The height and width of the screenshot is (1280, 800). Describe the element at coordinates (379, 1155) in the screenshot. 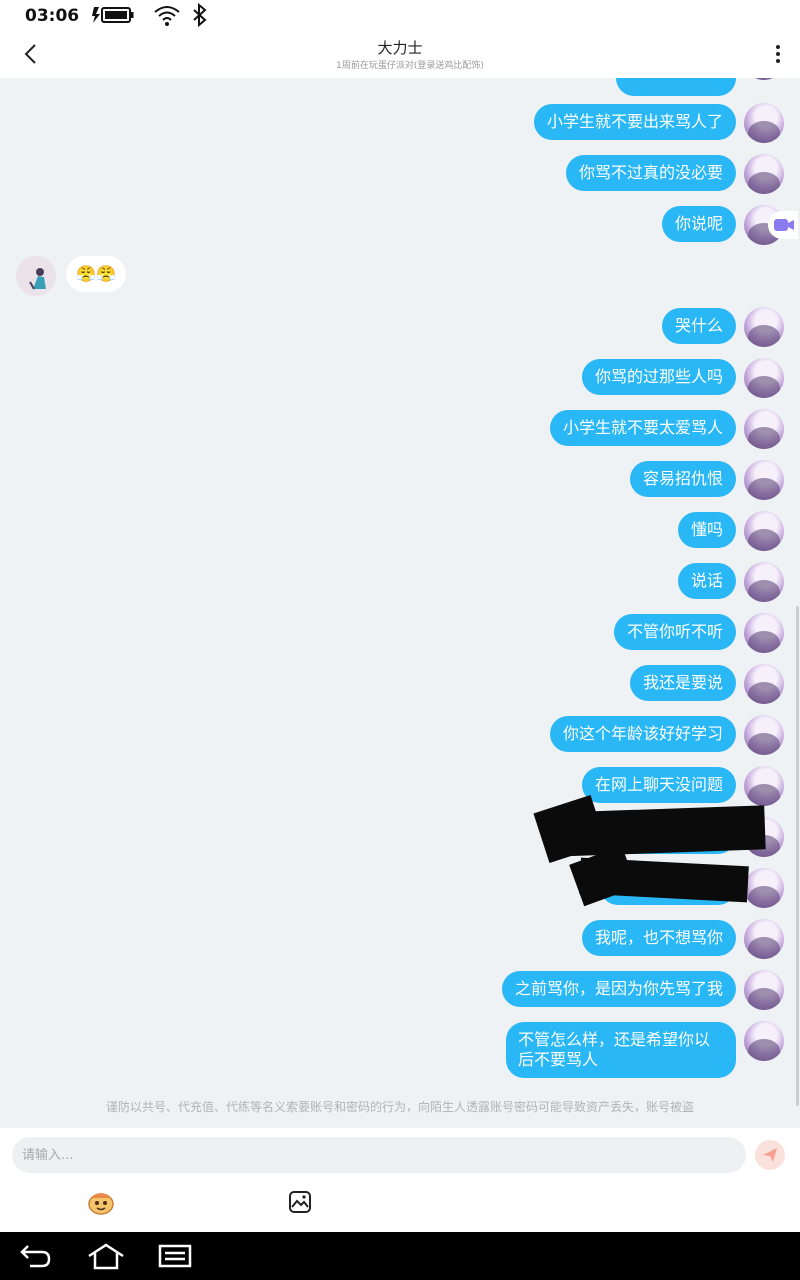

I see `message-input` at that location.